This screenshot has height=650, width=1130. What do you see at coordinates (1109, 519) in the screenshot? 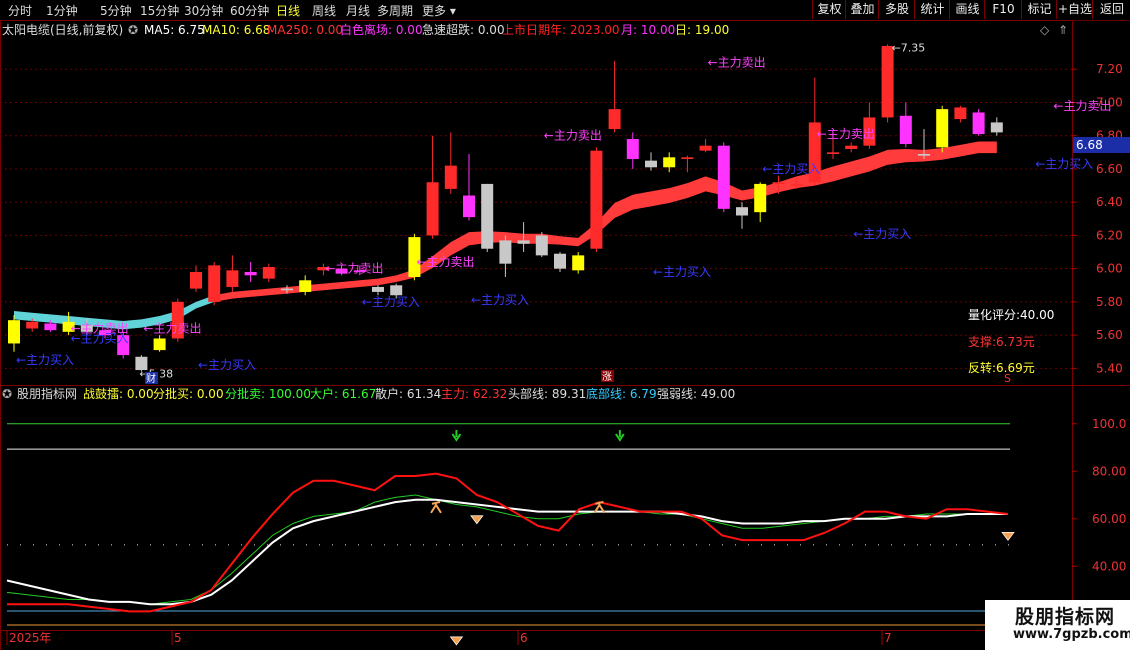
I see `indicator-axis-label: 60.00` at bounding box center [1109, 519].